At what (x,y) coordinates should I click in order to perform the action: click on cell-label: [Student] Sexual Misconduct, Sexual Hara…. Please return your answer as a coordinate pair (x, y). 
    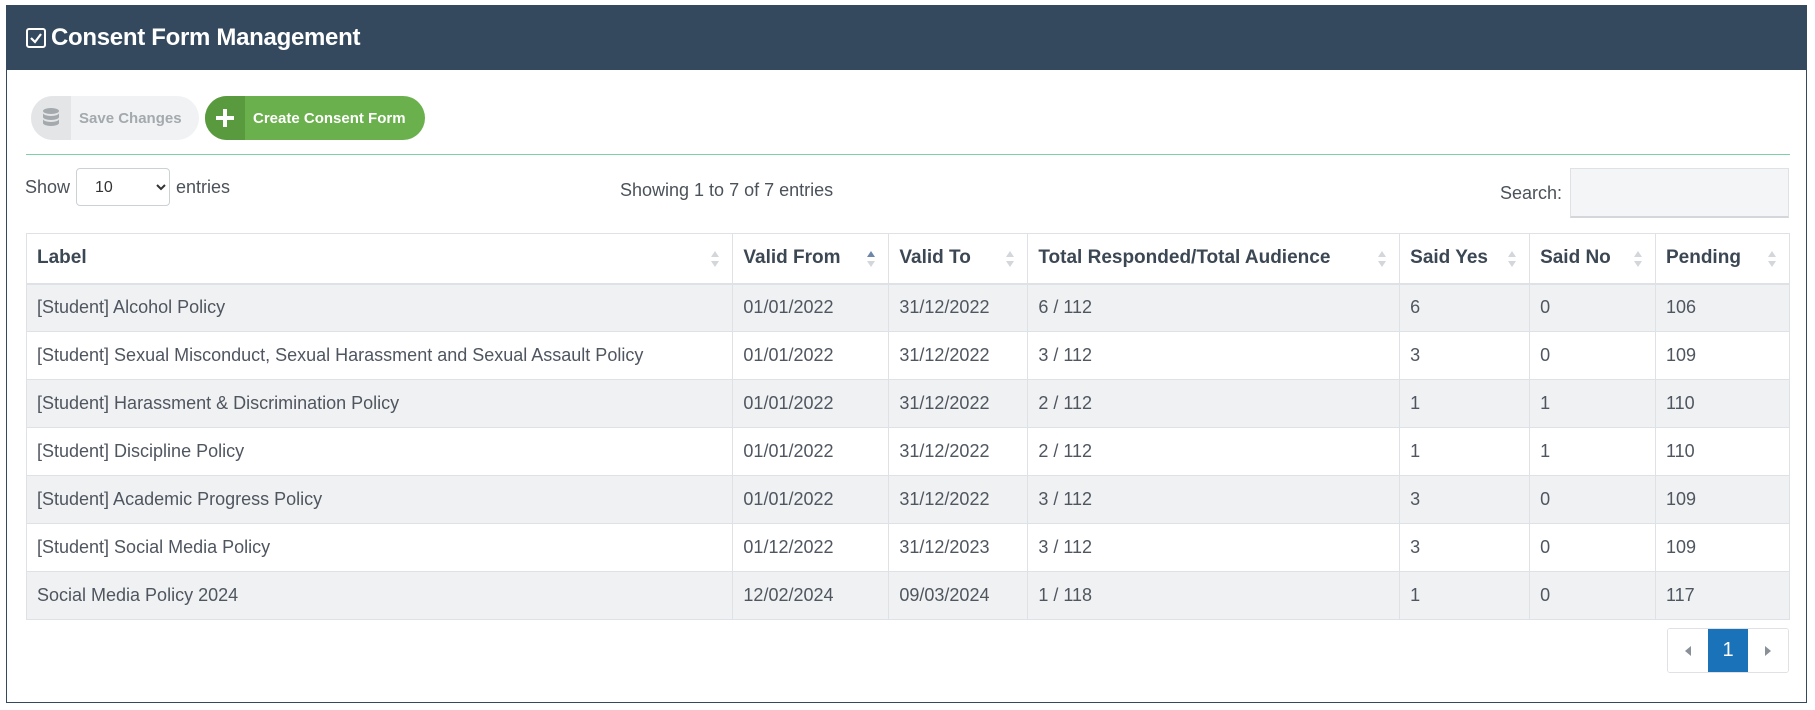
    Looking at the image, I should click on (379, 355).